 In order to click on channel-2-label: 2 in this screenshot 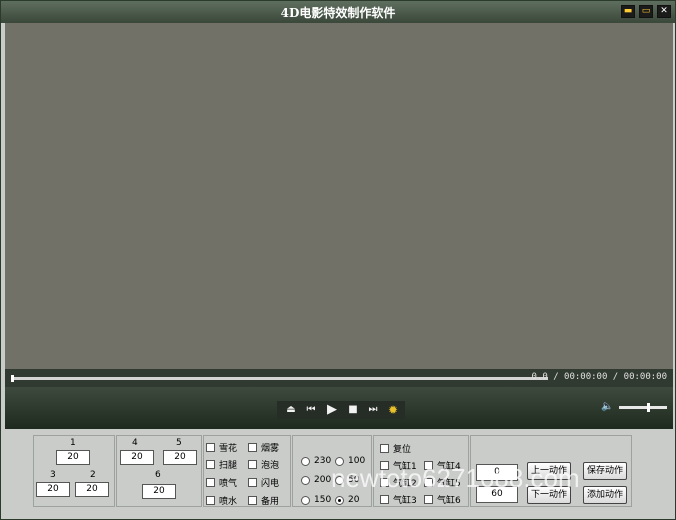, I will do `click(93, 475)`.